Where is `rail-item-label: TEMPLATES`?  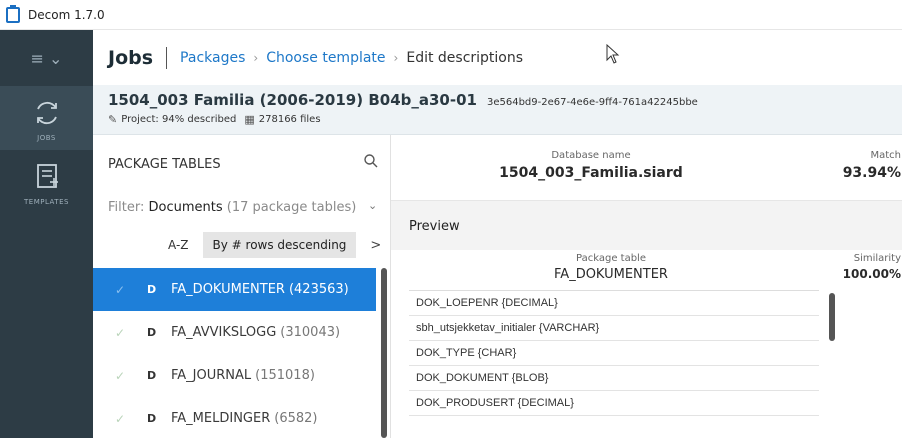
rail-item-label: TEMPLATES is located at coordinates (46, 202).